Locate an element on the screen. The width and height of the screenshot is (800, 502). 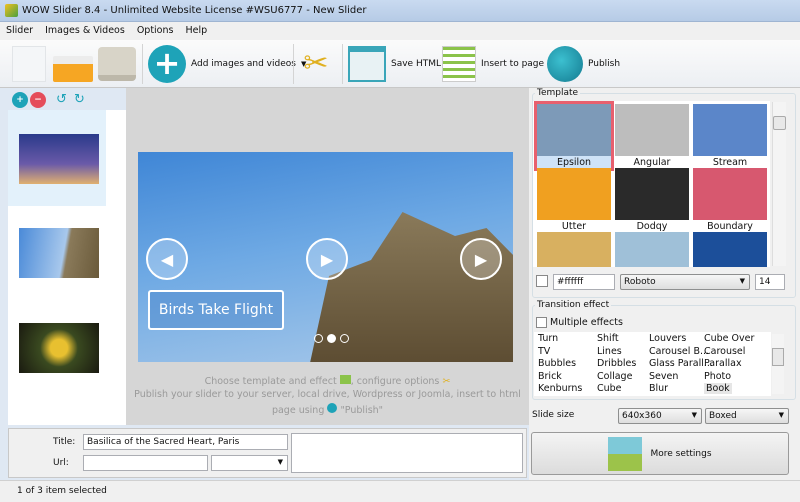
open-button is located at coordinates (73, 64).